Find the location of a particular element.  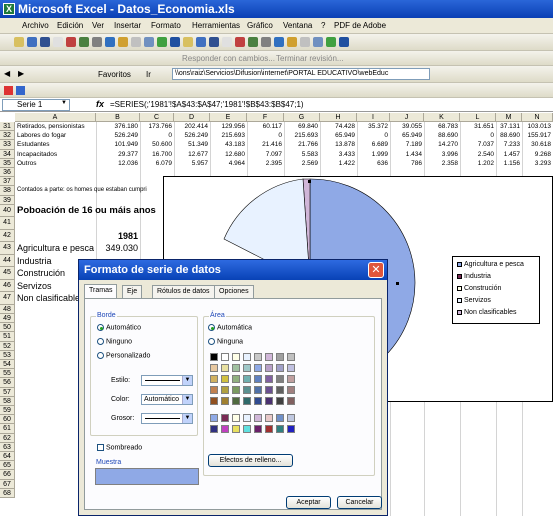

row-header: 44 is located at coordinates (7, 261).